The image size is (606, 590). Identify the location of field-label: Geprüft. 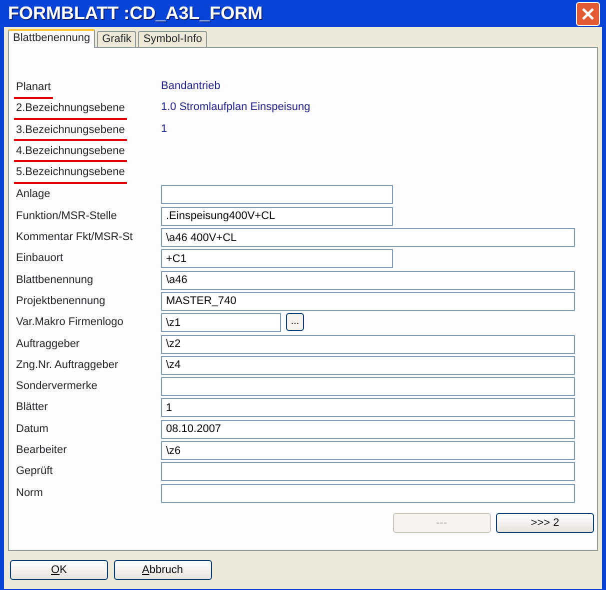
(34, 472).